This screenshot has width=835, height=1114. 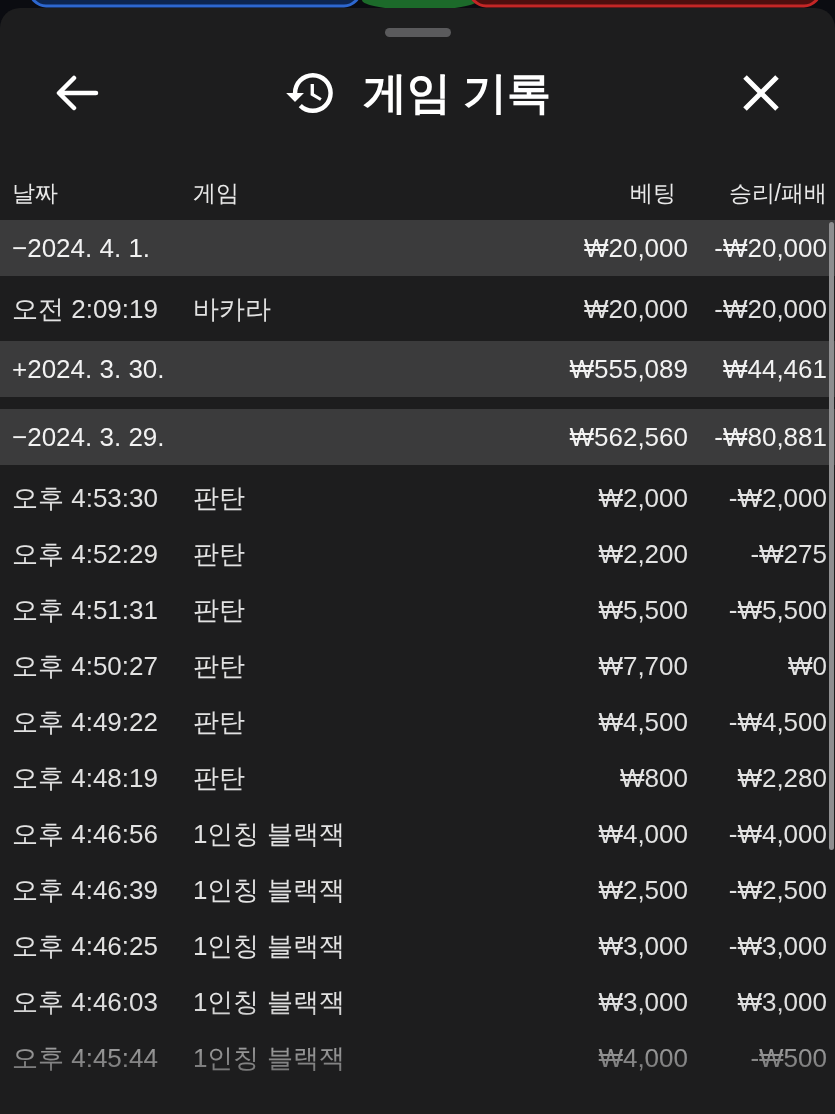 I want to click on bet-cell-text: ₩20,000, so click(x=635, y=309).